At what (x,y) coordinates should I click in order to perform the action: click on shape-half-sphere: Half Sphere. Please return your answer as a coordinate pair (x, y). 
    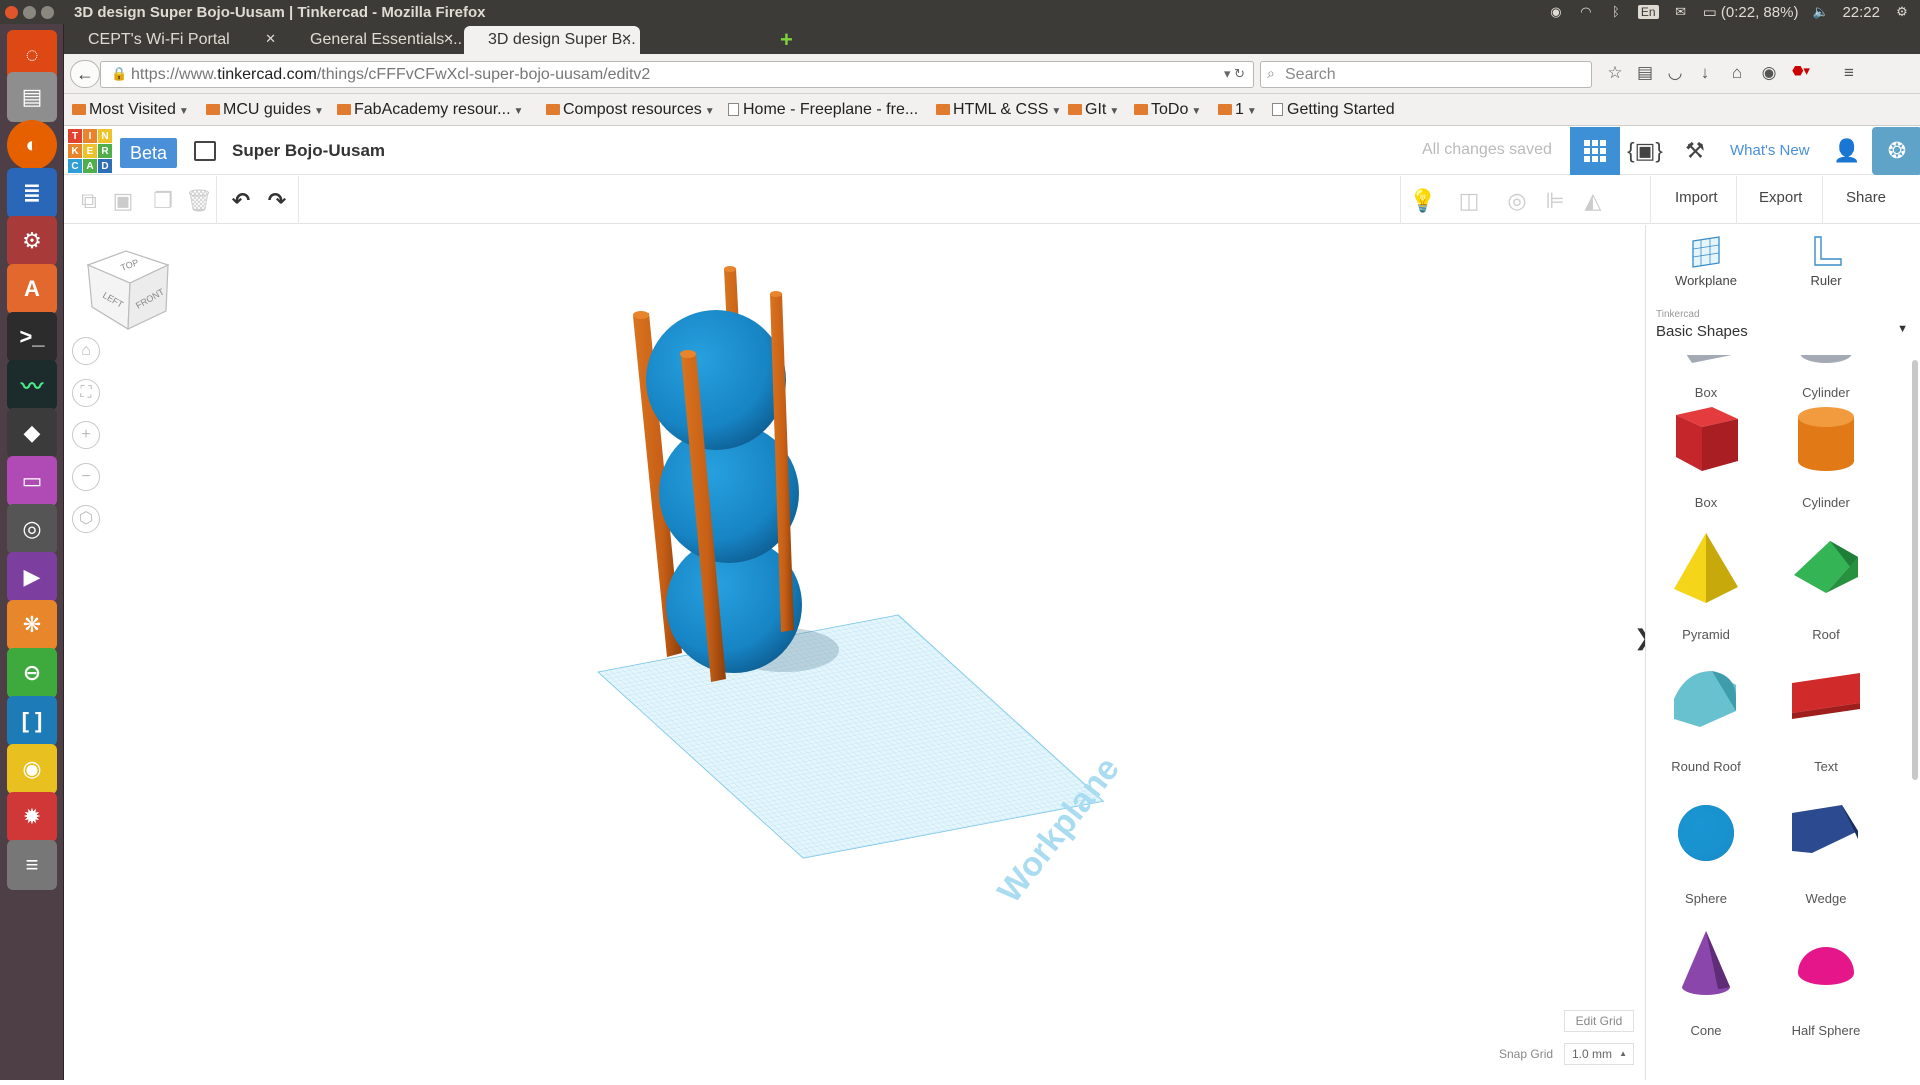
    Looking at the image, I should click on (1826, 988).